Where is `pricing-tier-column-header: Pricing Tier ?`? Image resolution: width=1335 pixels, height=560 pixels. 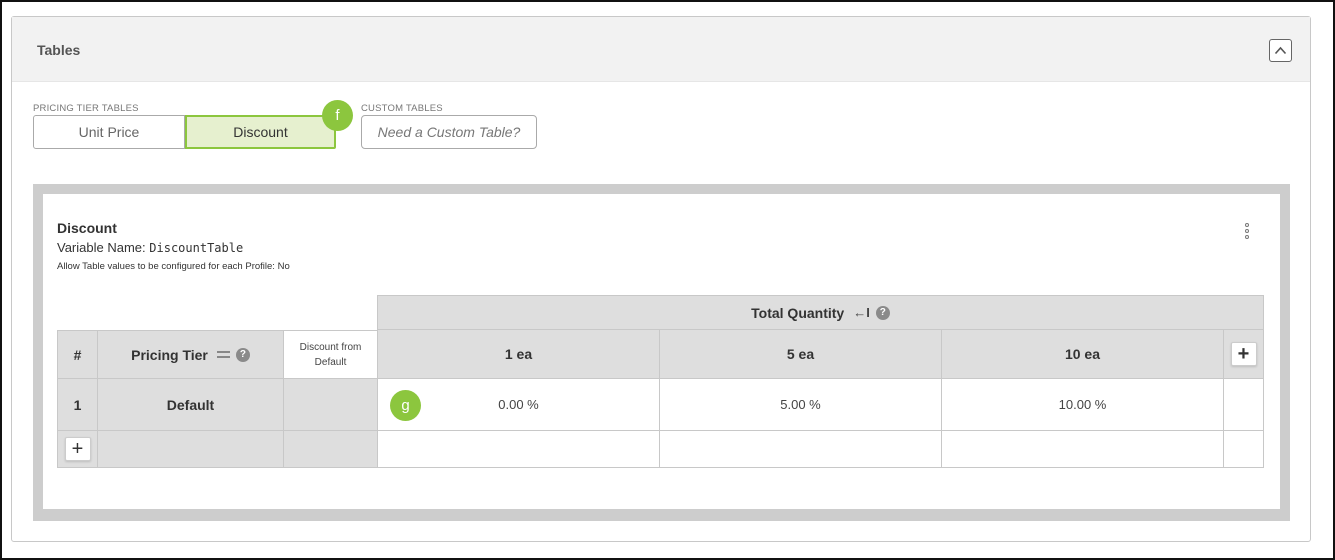
pricing-tier-column-header: Pricing Tier ? is located at coordinates (191, 354).